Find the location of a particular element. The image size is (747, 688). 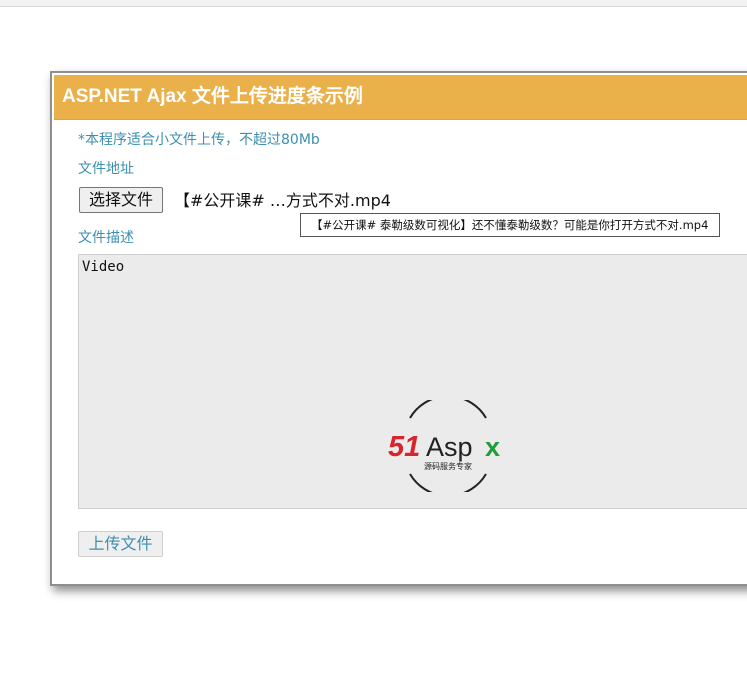

page-title: ASP.NET Ajax 文件上传进度条示例 is located at coordinates (212, 96).